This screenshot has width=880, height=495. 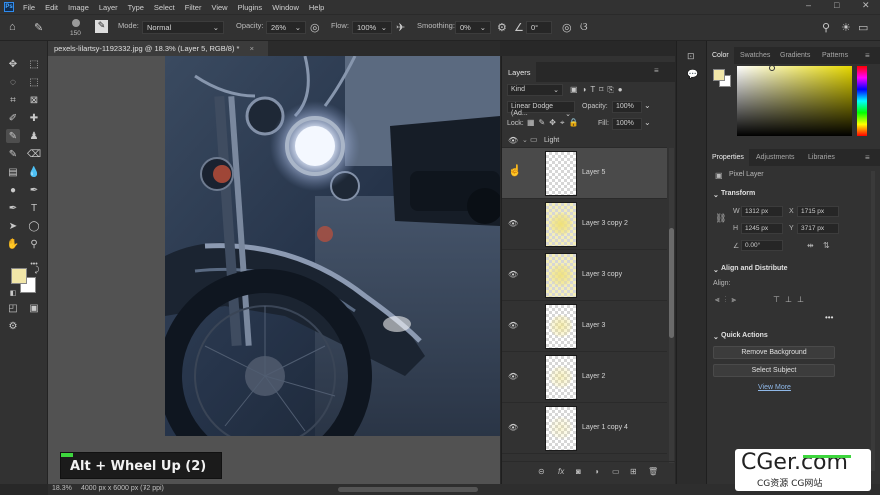 I want to click on flip-vertical-icon: ⇅, so click(x=826, y=245).